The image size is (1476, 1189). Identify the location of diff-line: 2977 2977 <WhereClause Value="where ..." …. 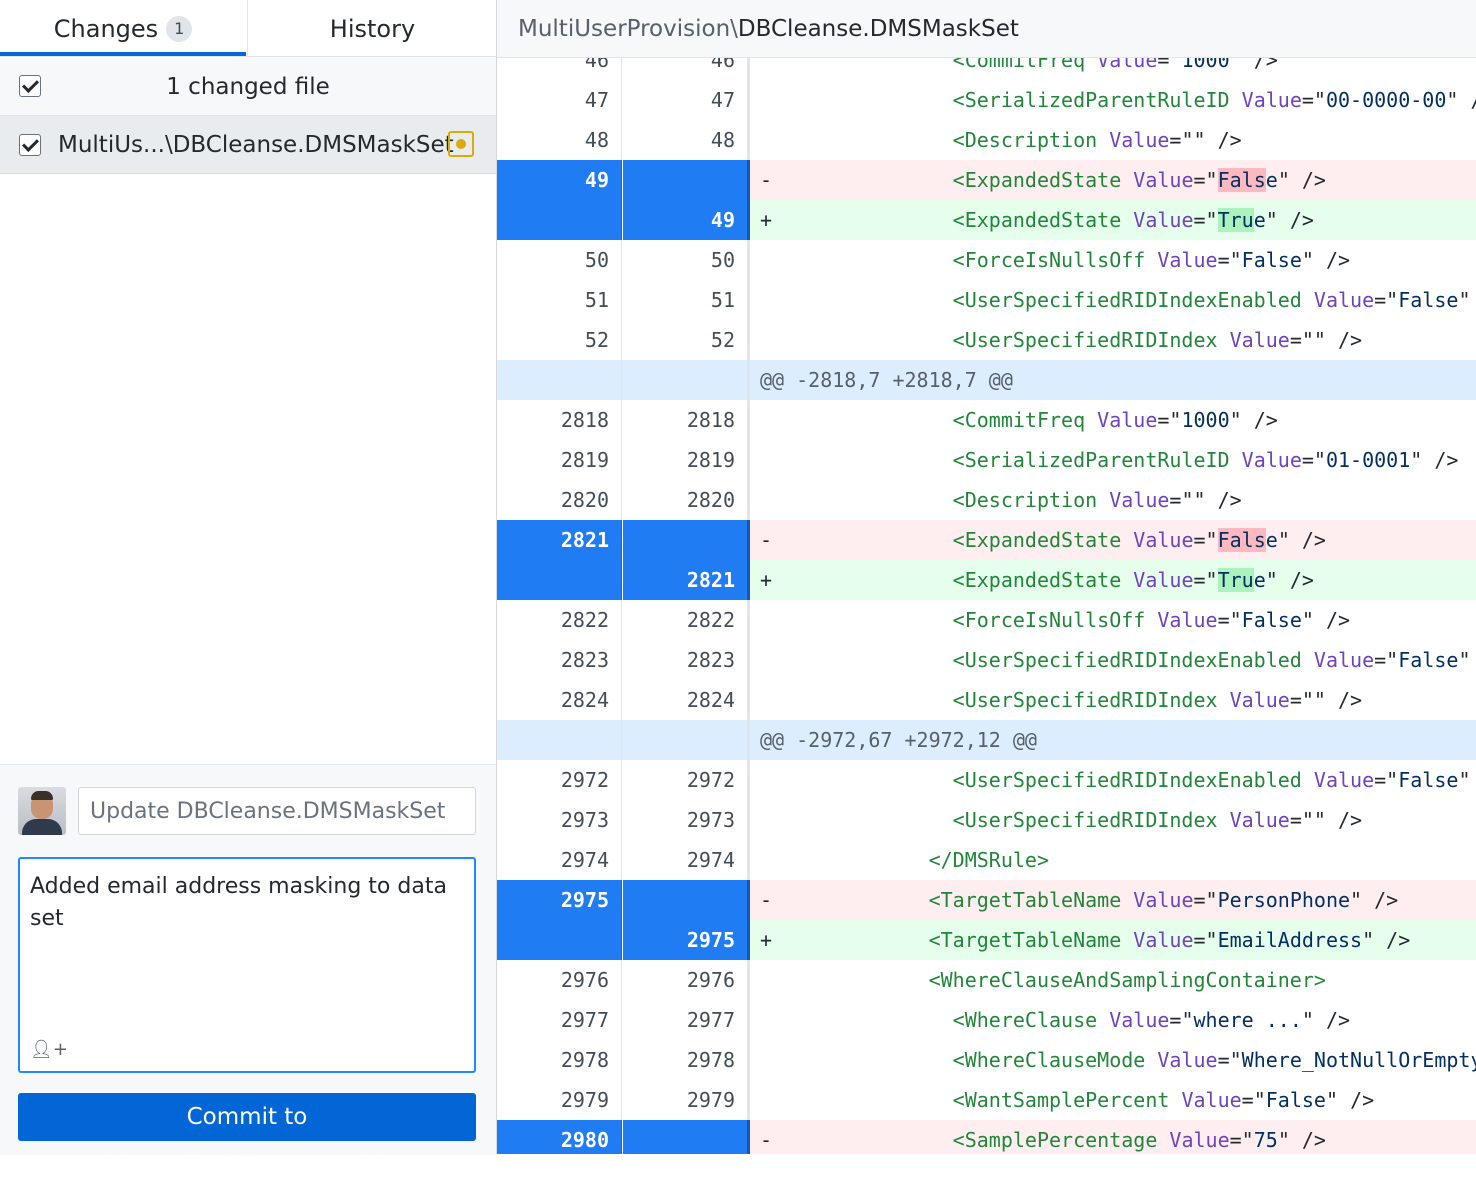
(986, 1020).